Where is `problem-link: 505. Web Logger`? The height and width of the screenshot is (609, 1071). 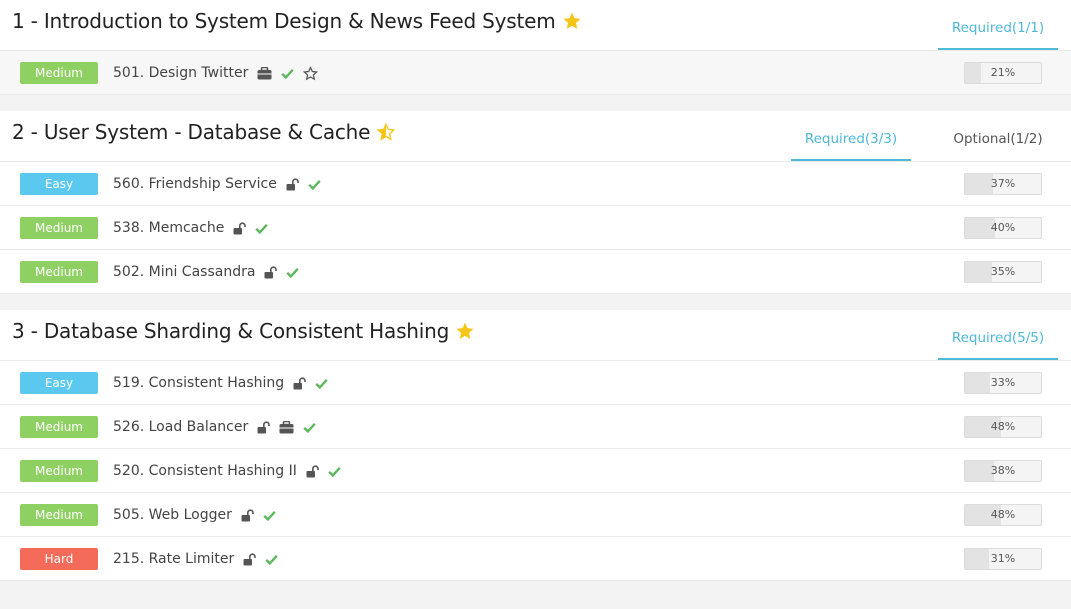
problem-link: 505. Web Logger is located at coordinates (172, 515).